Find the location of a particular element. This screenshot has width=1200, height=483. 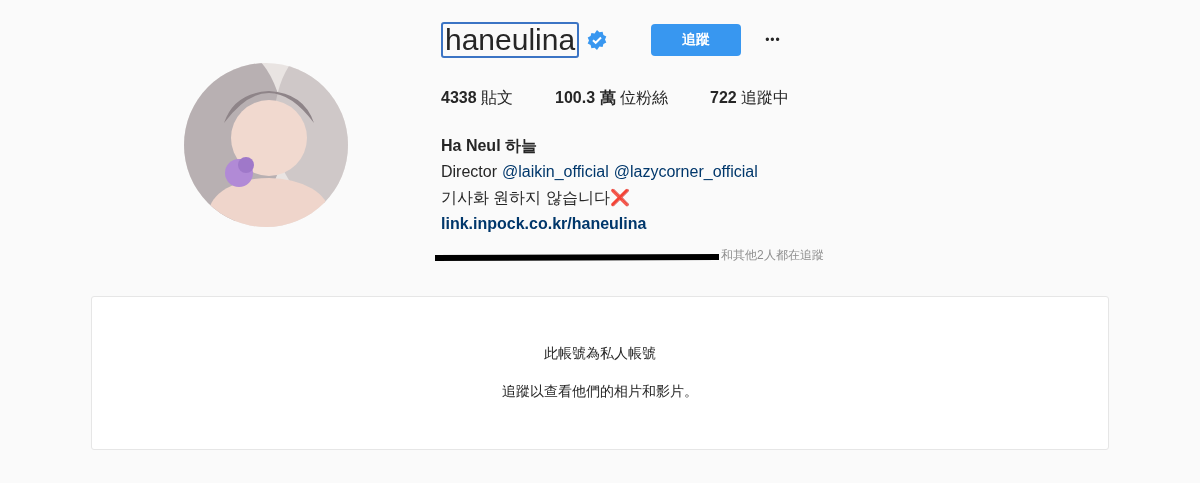

more-options-button: ••• is located at coordinates (773, 40).